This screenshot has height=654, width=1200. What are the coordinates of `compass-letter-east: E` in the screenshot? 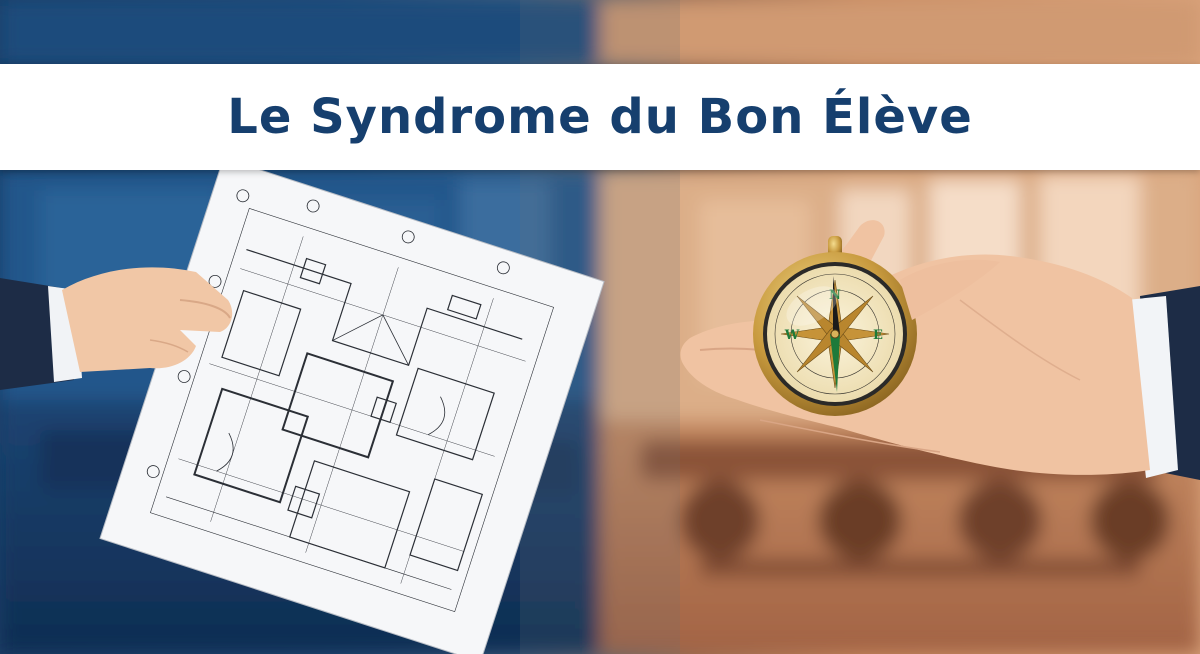 It's located at (878, 335).